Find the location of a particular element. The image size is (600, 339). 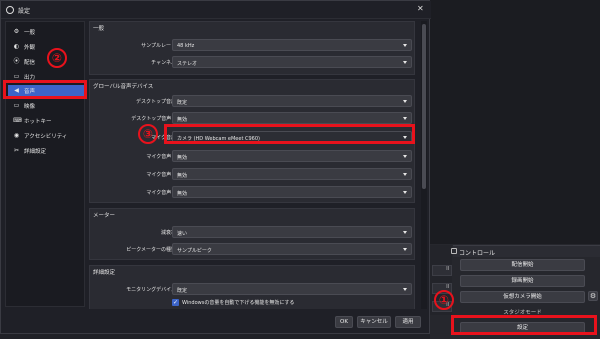

sidebar-item-general: ⚙ 一般 is located at coordinates (46, 31).